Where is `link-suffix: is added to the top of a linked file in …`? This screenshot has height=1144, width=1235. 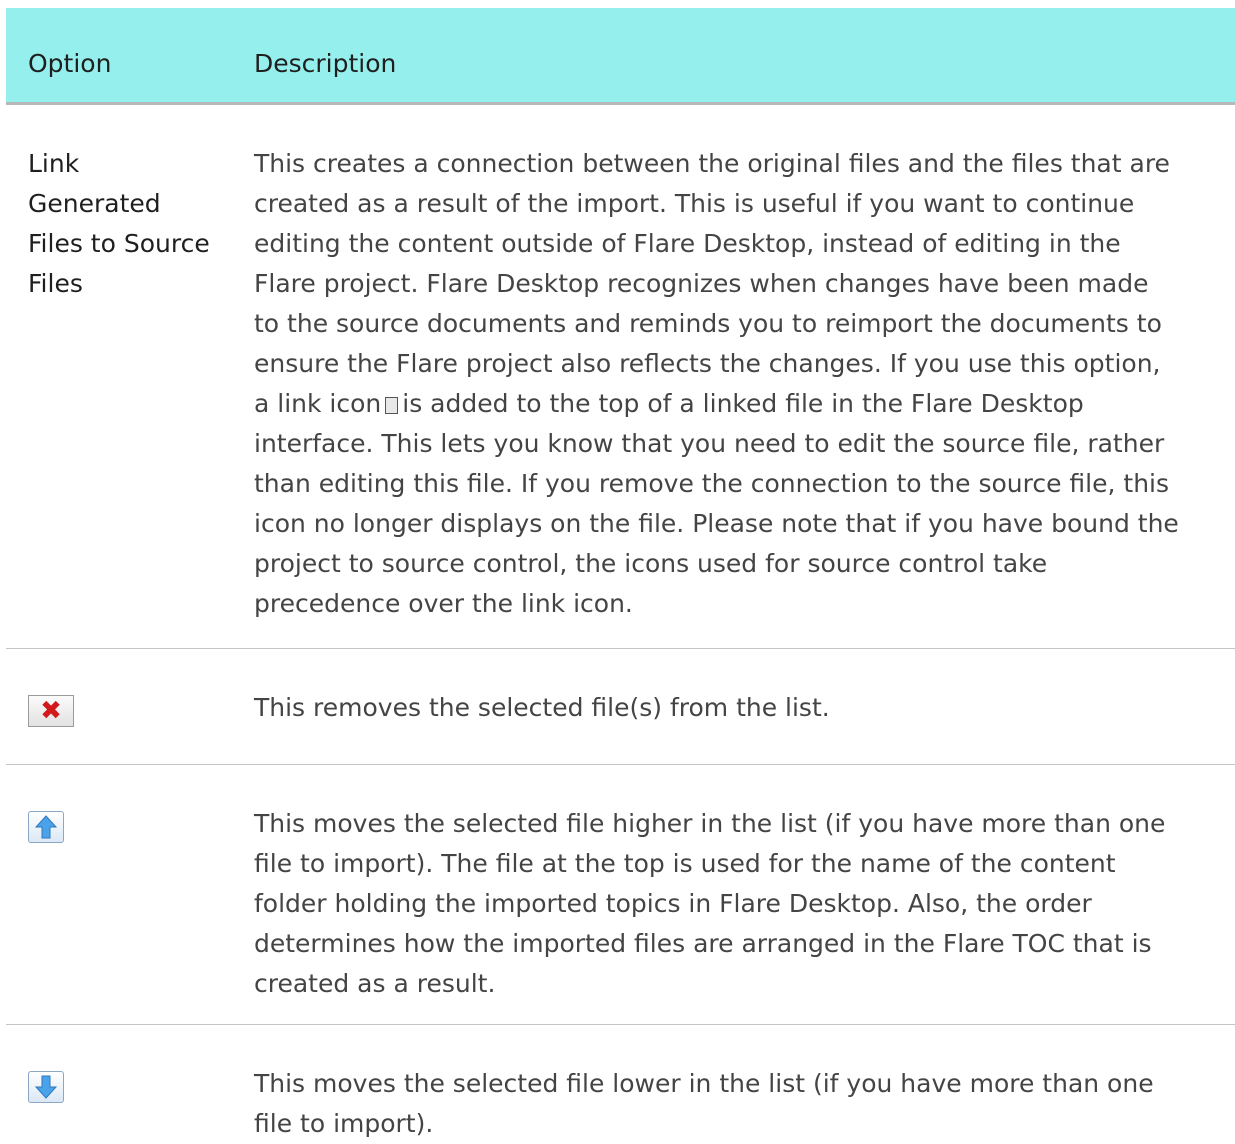 link-suffix: is added to the top of a linked file in … is located at coordinates (743, 403).